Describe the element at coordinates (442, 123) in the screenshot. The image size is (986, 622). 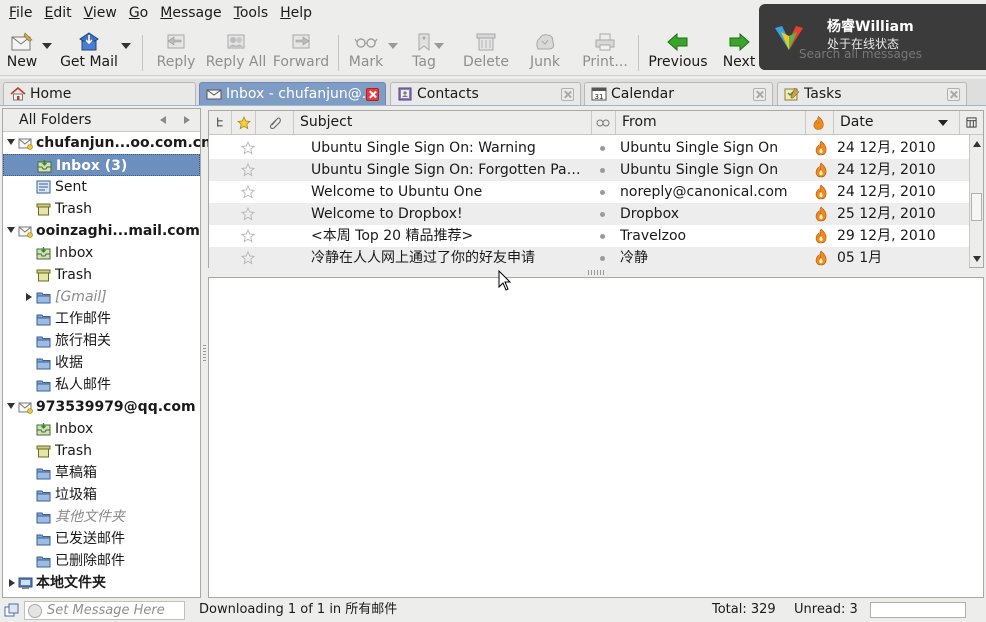
I see `subject-column-header: Subject` at that location.